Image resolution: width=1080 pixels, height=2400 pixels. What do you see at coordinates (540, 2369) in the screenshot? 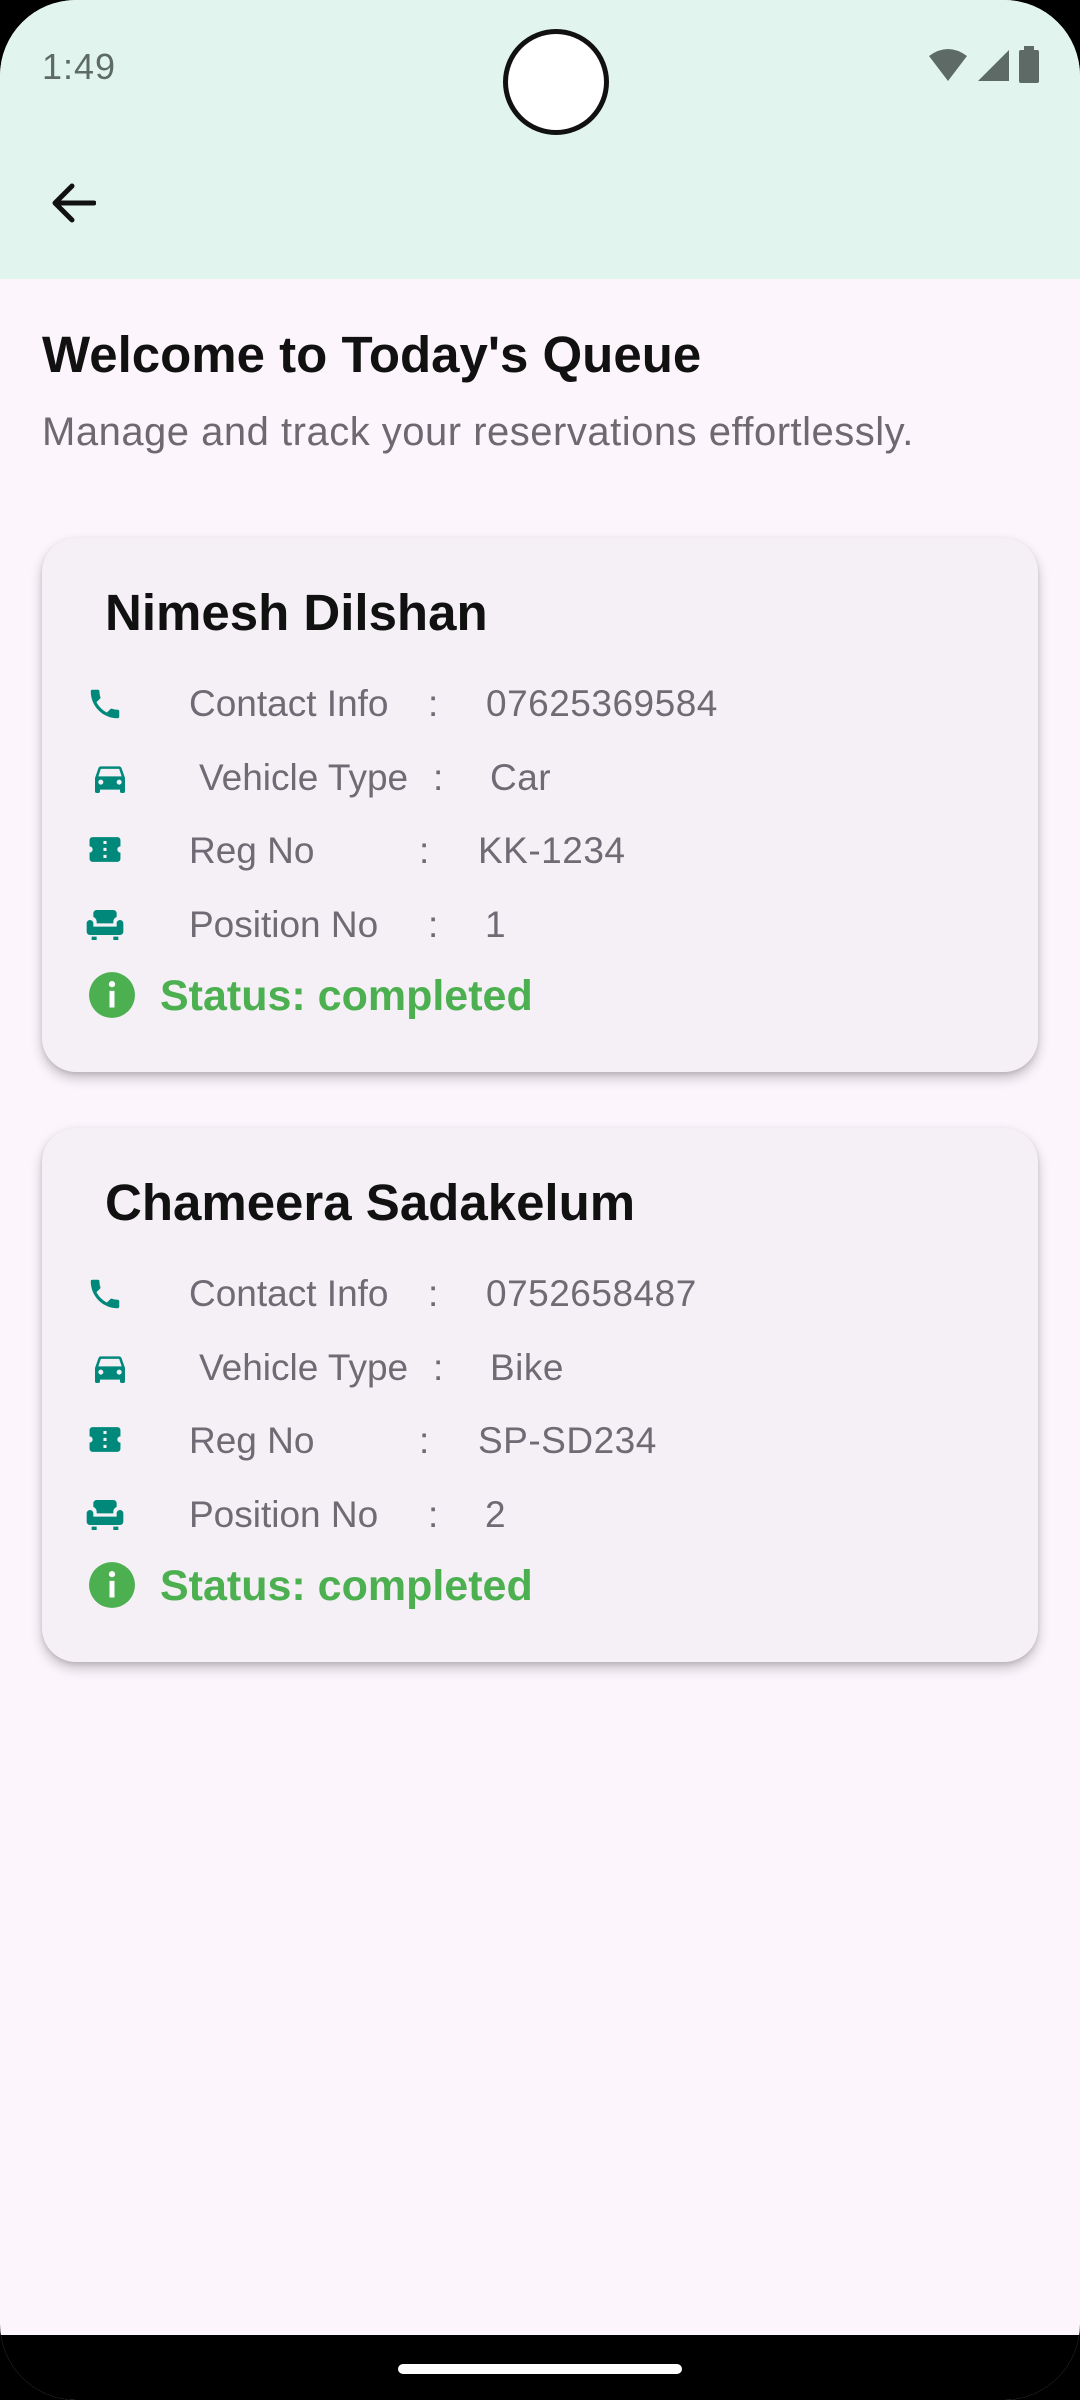
I see `home-indicator` at bounding box center [540, 2369].